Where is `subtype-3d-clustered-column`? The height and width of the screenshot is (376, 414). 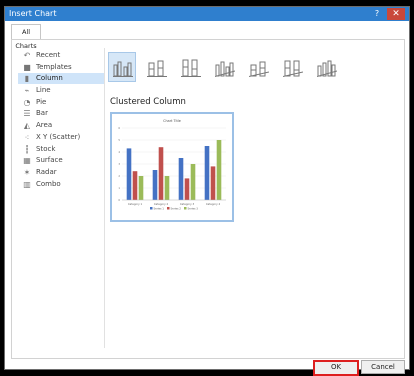 subtype-3d-clustered-column is located at coordinates (224, 67).